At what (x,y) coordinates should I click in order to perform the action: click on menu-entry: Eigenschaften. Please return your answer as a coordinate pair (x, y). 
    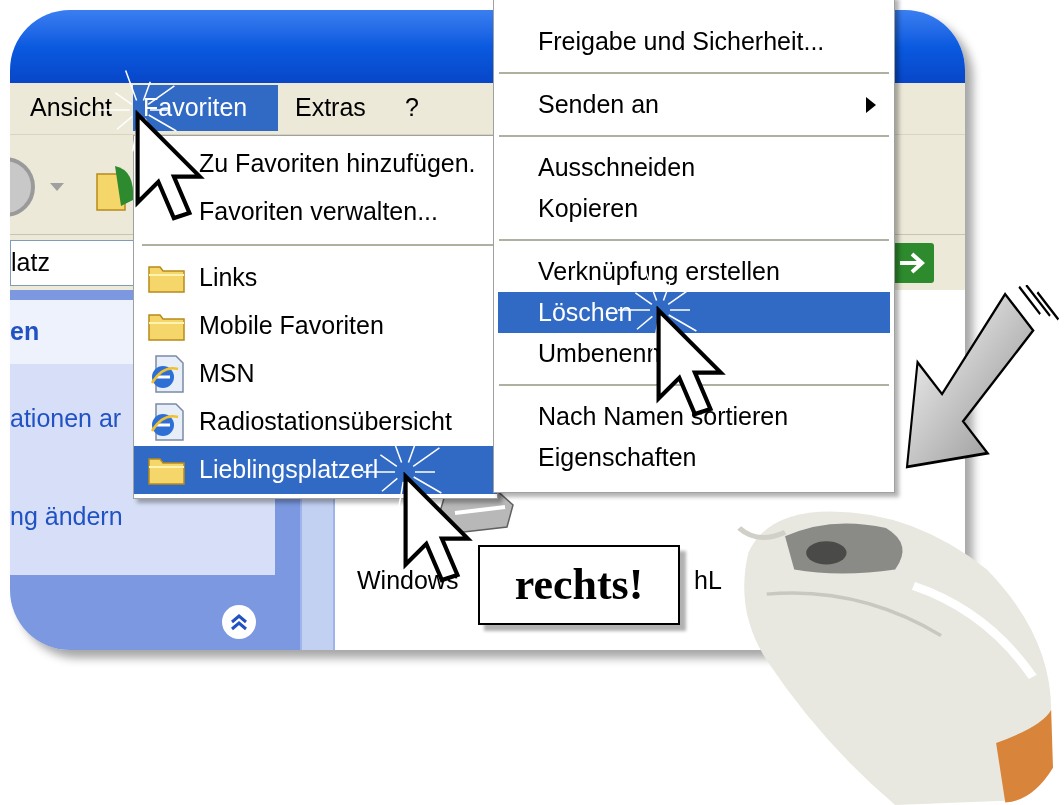
    Looking at the image, I should click on (694, 457).